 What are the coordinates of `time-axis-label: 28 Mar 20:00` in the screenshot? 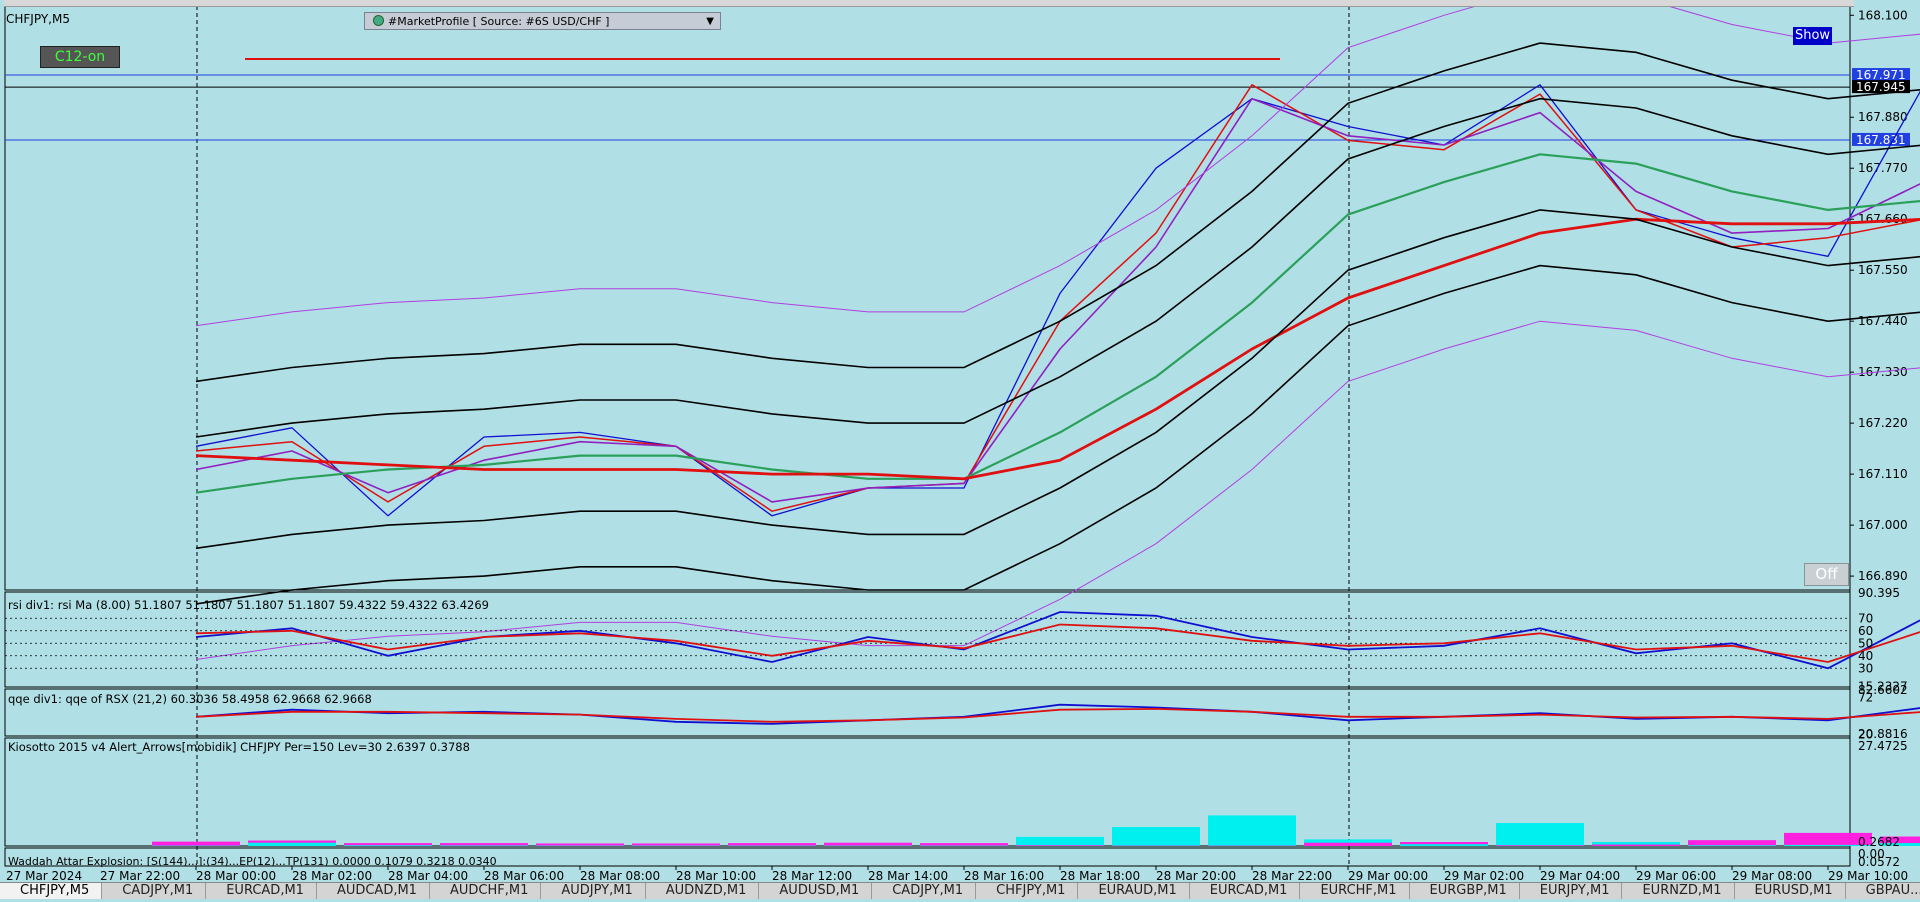 It's located at (1196, 876).